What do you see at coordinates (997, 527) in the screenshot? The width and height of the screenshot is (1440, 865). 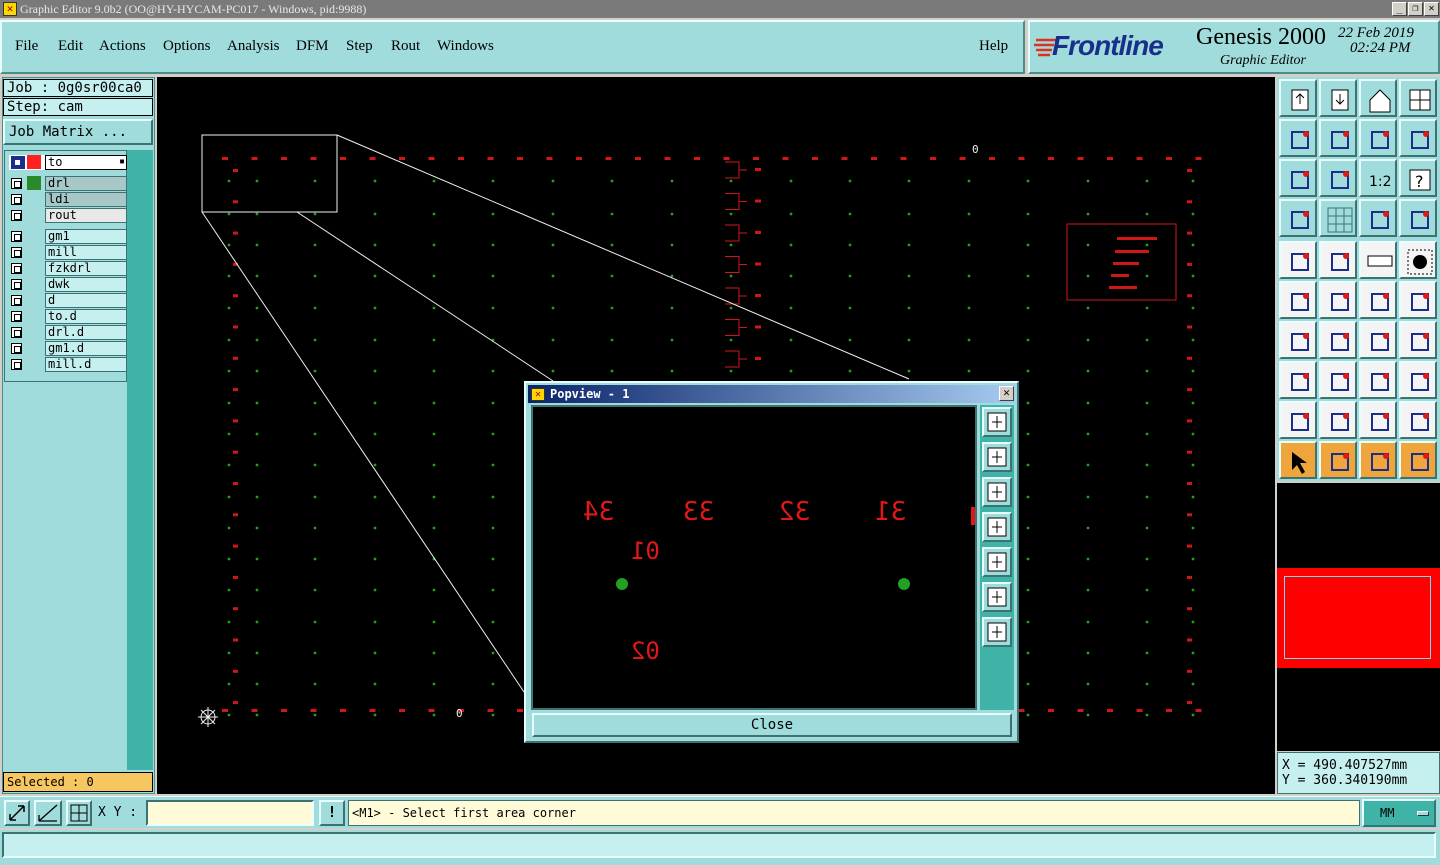 I see `popview-pan-left-icon` at bounding box center [997, 527].